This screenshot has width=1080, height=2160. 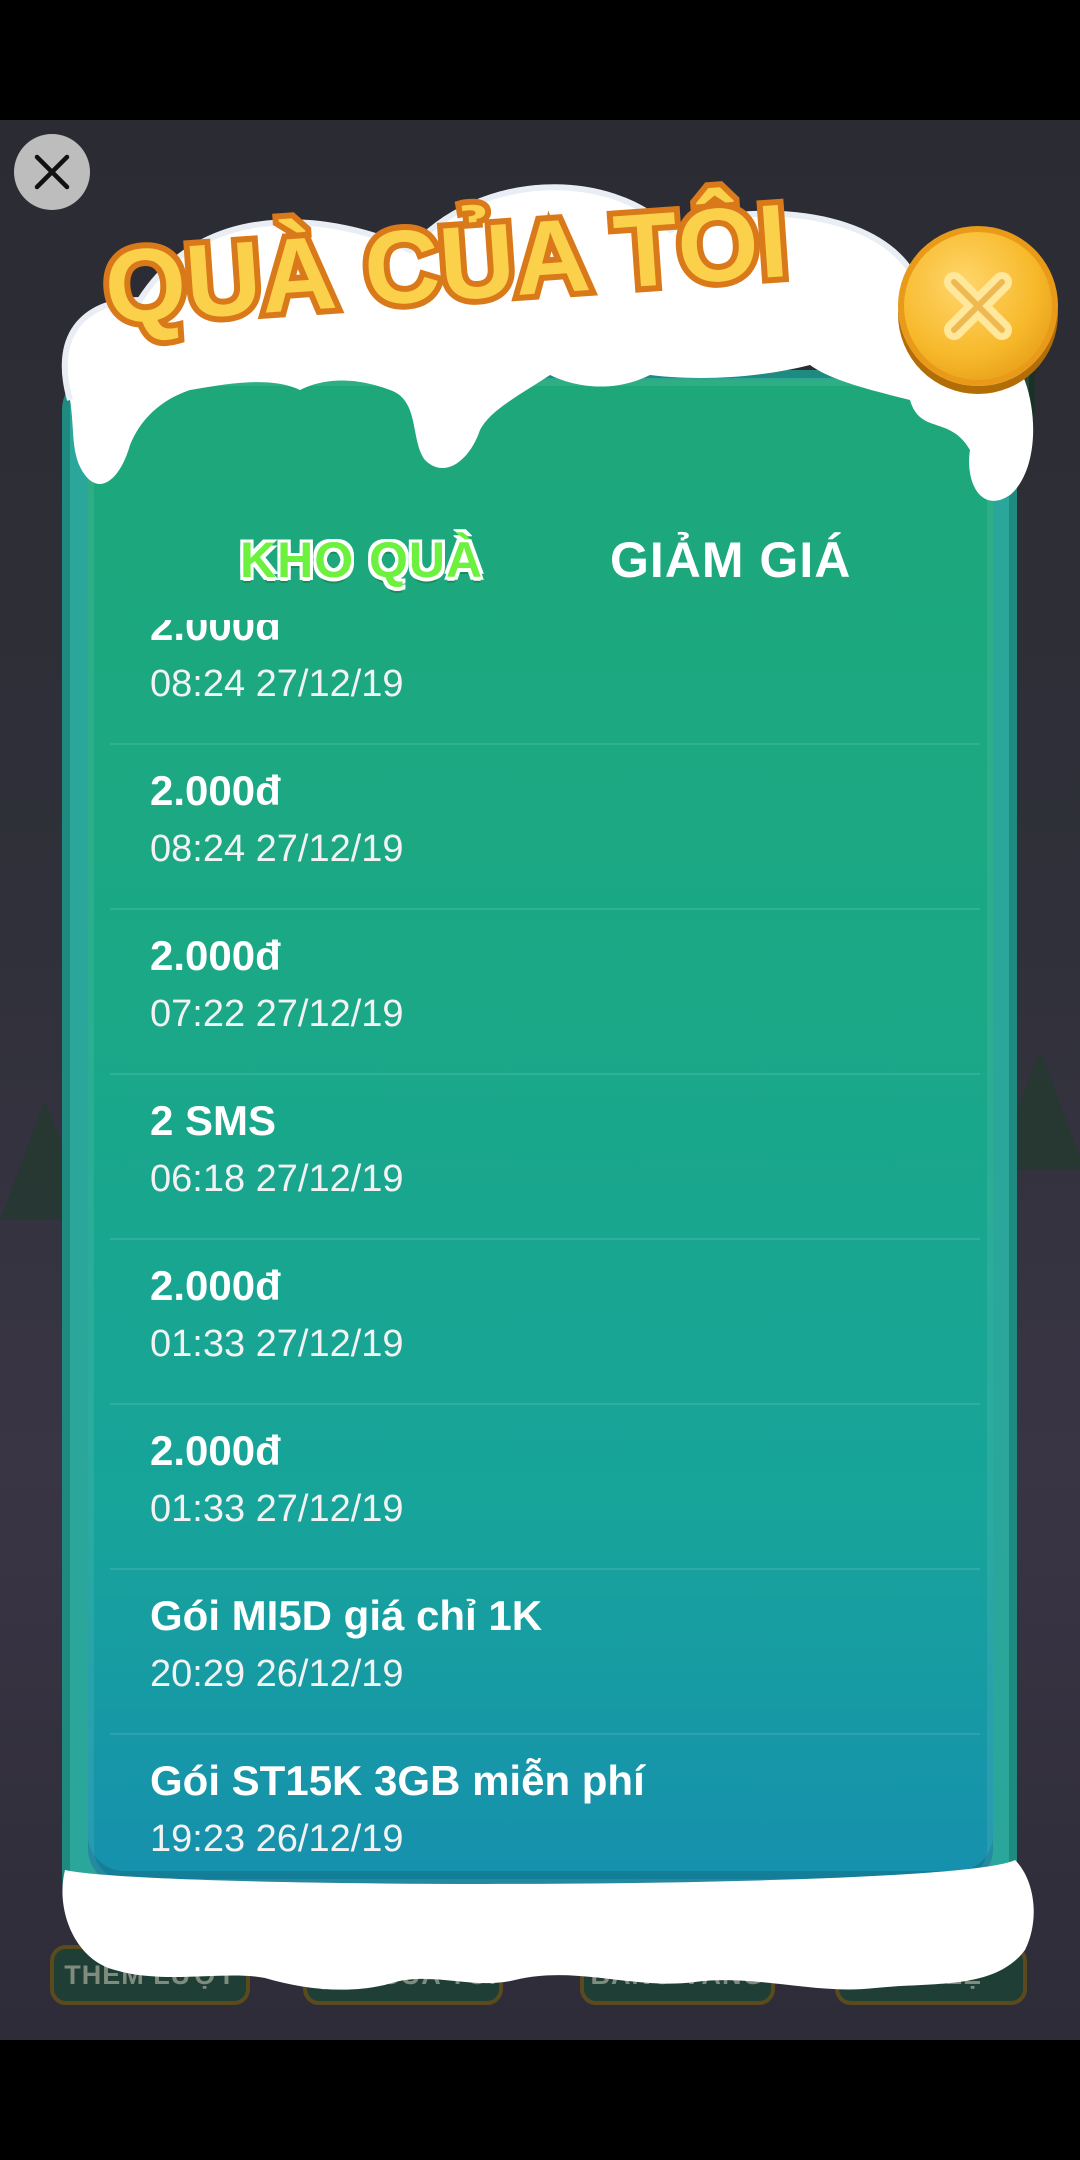 What do you see at coordinates (277, 1014) in the screenshot?
I see `gift-timestamp: 07:22 27/12/19` at bounding box center [277, 1014].